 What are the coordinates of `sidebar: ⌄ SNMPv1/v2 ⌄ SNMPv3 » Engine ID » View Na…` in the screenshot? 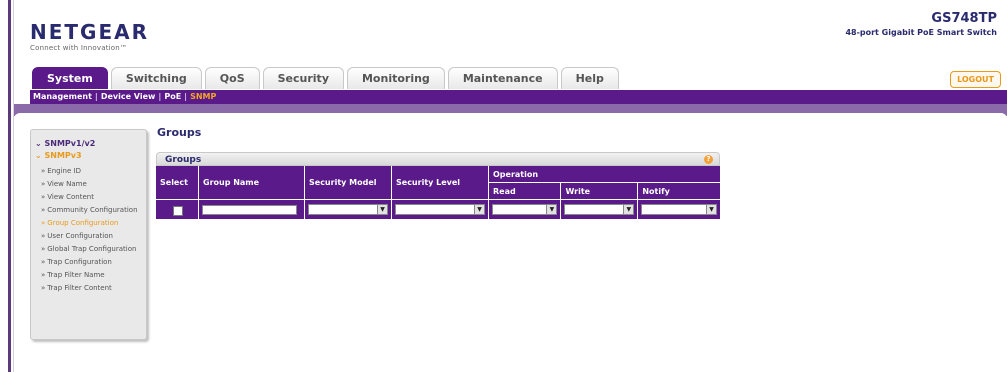 It's located at (88, 234).